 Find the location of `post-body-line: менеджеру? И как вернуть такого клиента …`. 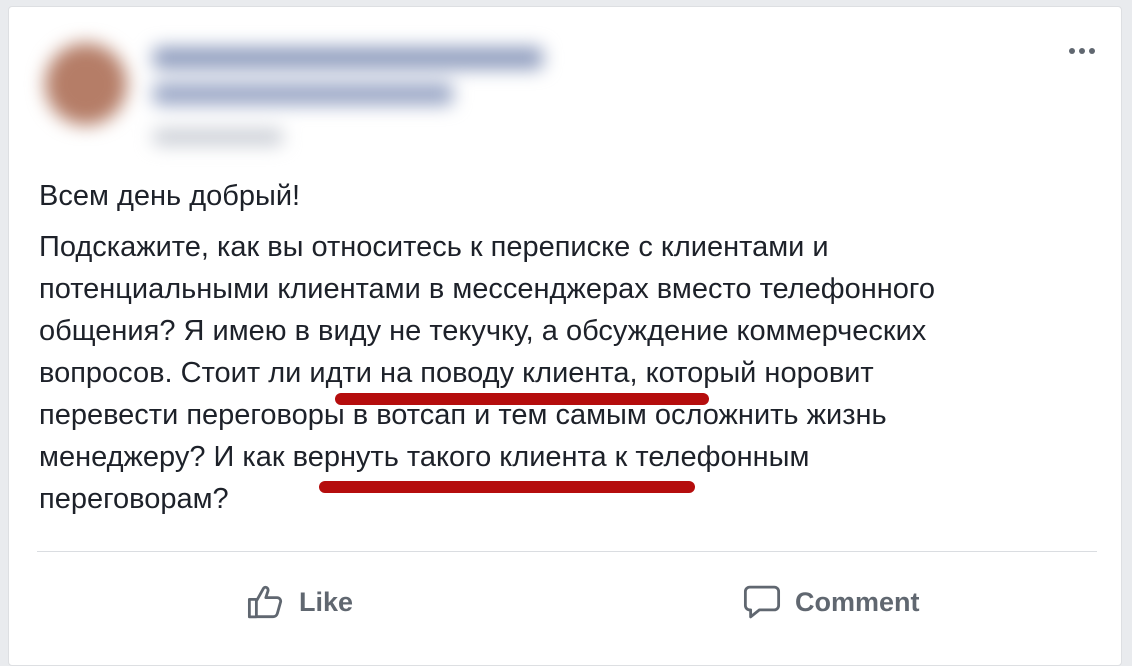

post-body-line: менеджеру? И как вернуть такого клиента … is located at coordinates (424, 457).